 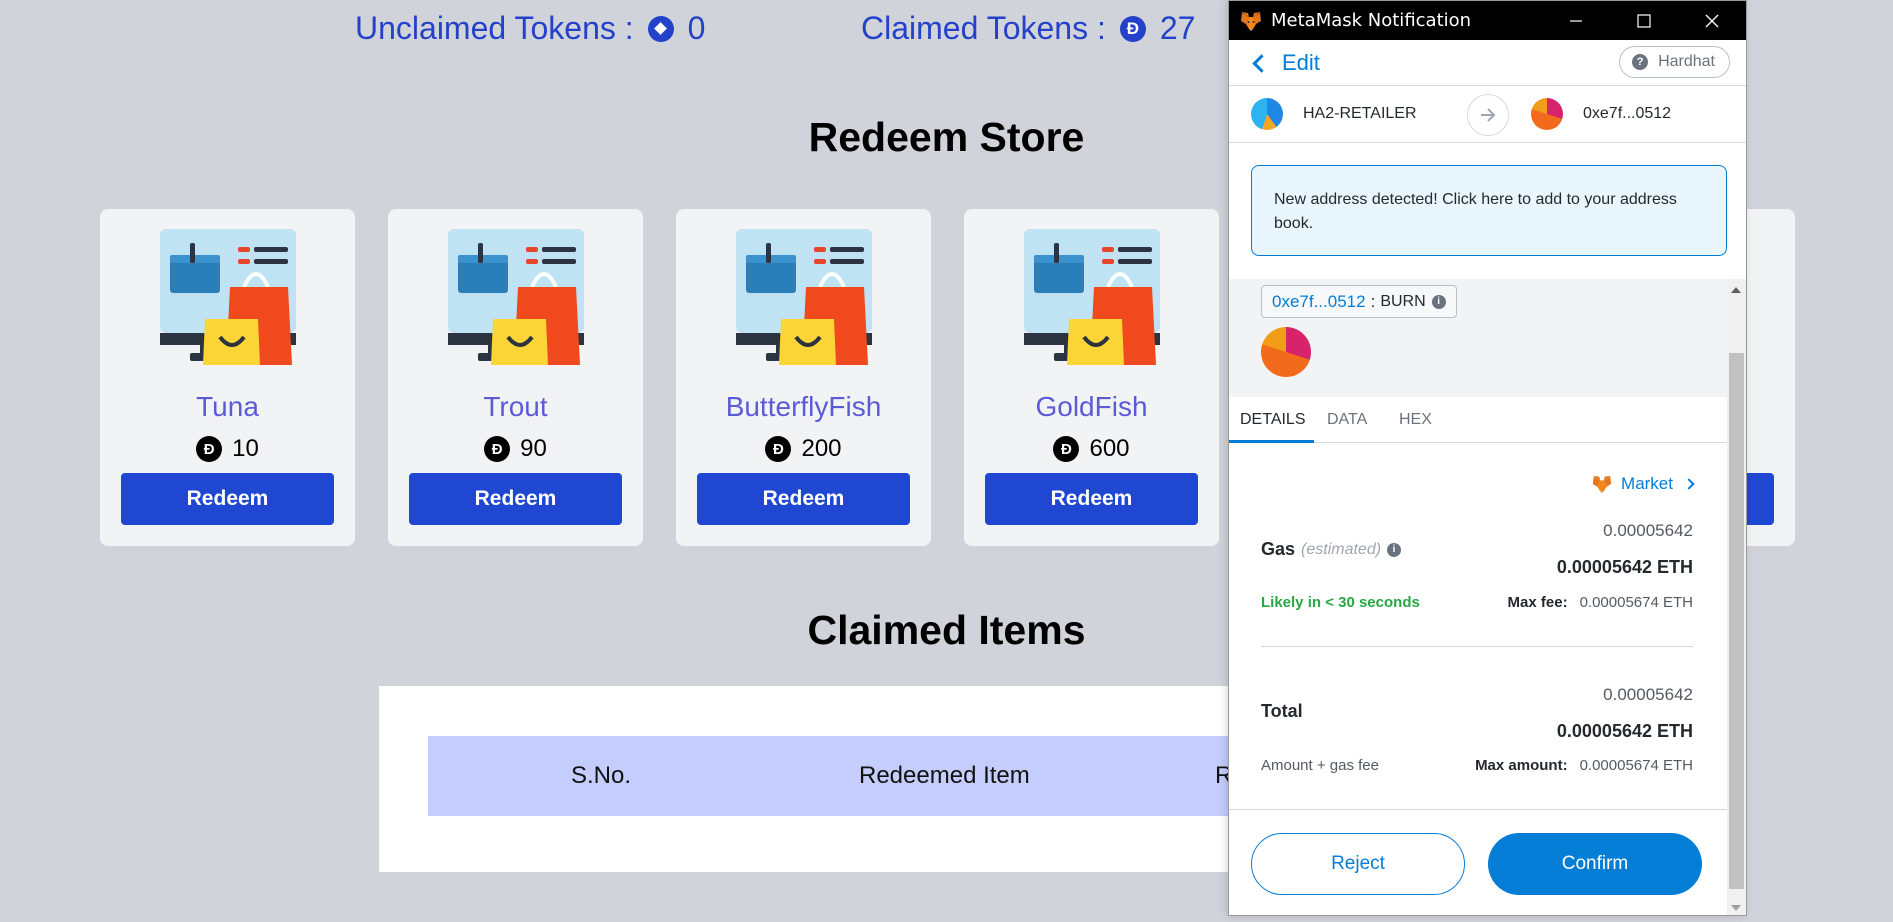 What do you see at coordinates (1487, 20) in the screenshot?
I see `window-titlebar: MetaMask Notification` at bounding box center [1487, 20].